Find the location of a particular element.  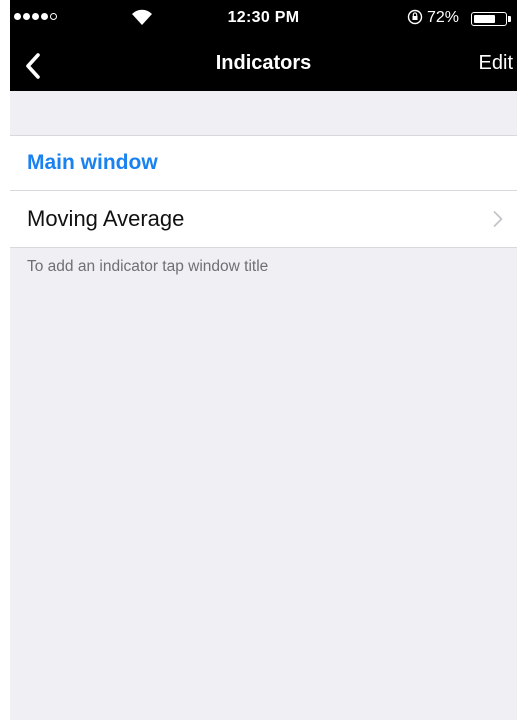

status-bar: 12:30 PM 72% is located at coordinates (263, 20).